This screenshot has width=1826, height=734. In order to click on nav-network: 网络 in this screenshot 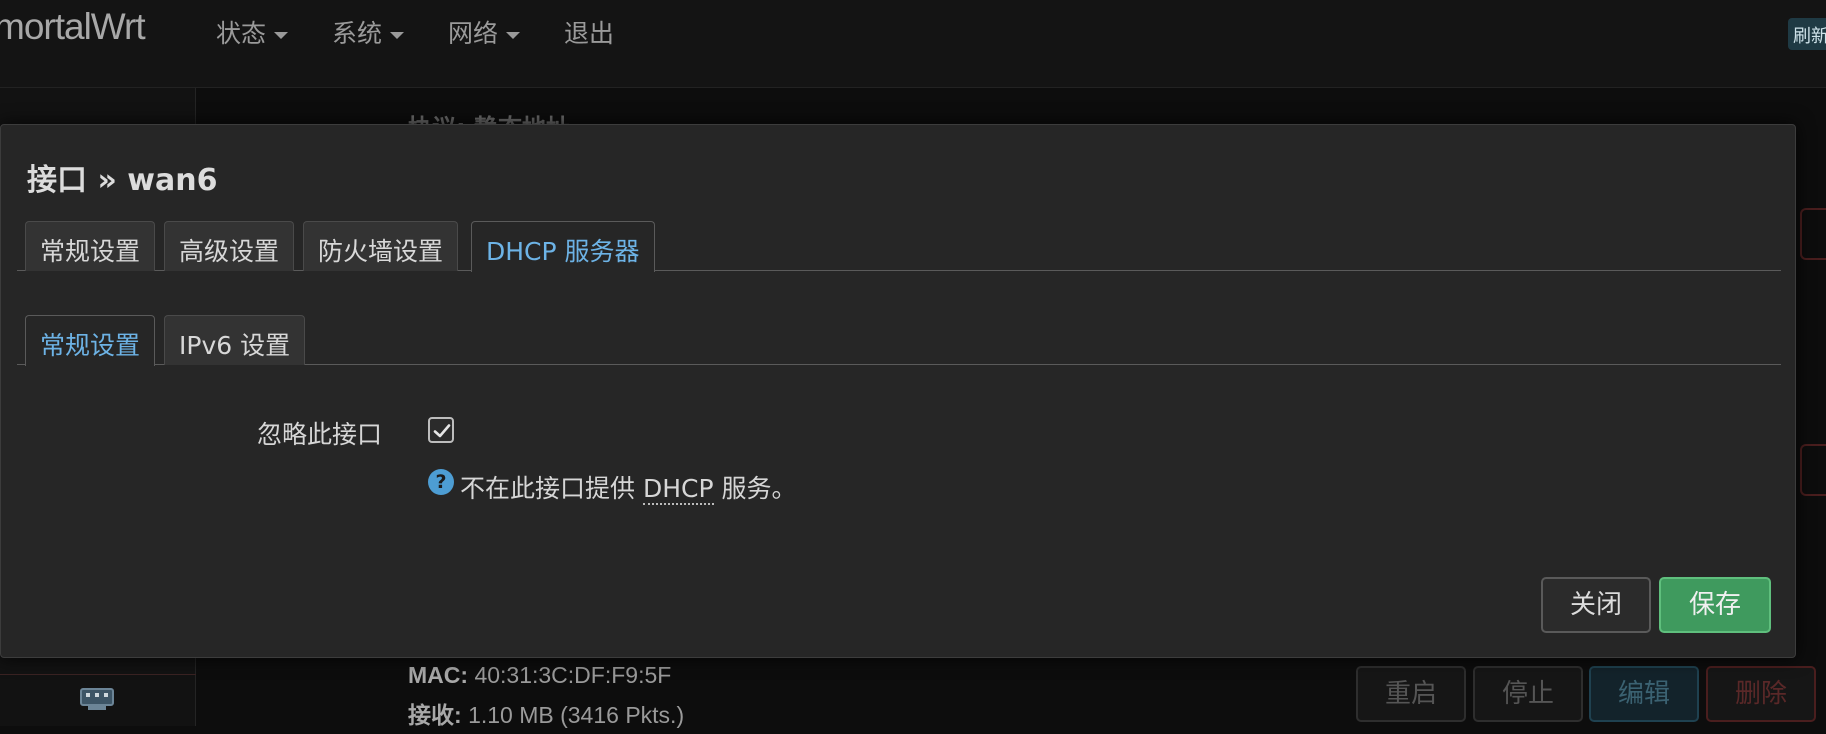, I will do `click(484, 32)`.